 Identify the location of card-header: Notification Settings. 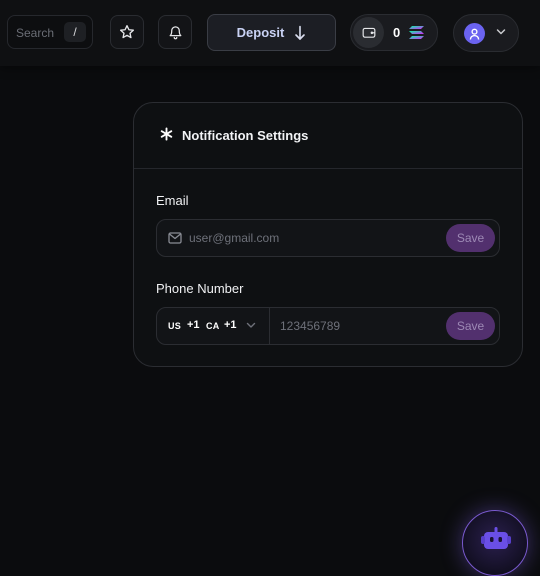
(328, 136).